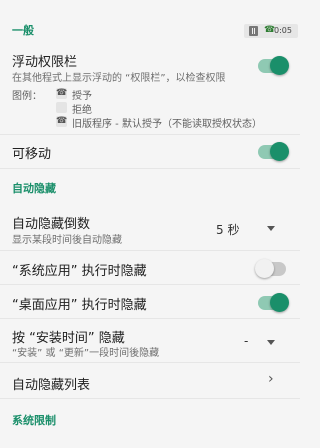 The height and width of the screenshot is (448, 320). Describe the element at coordinates (271, 379) in the screenshot. I see `chevron-right-icon: ›` at that location.